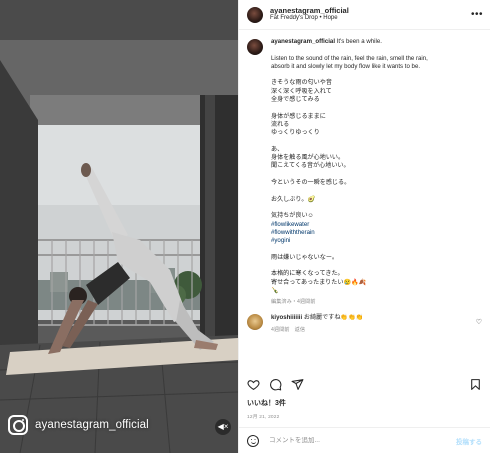 This screenshot has width=490, height=453. What do you see at coordinates (317, 330) in the screenshot?
I see `comment-meta: 4週間前 返信` at bounding box center [317, 330].